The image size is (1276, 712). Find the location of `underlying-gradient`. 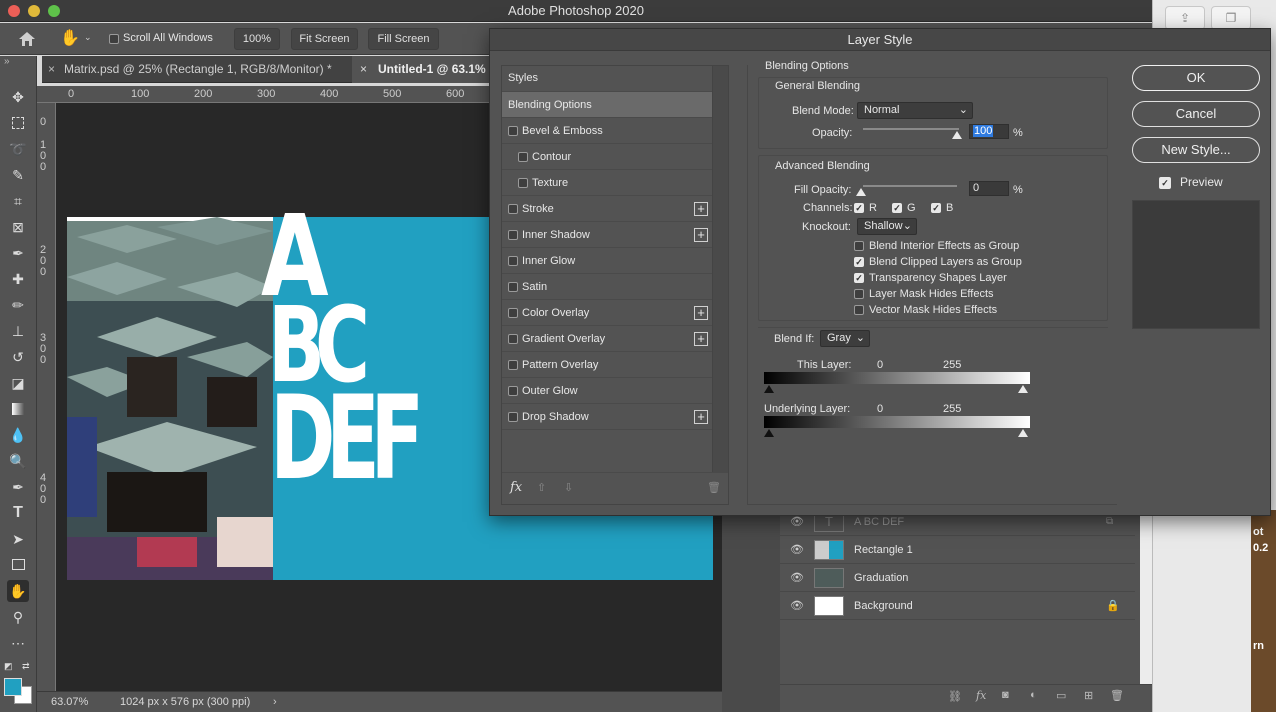

underlying-gradient is located at coordinates (897, 422).